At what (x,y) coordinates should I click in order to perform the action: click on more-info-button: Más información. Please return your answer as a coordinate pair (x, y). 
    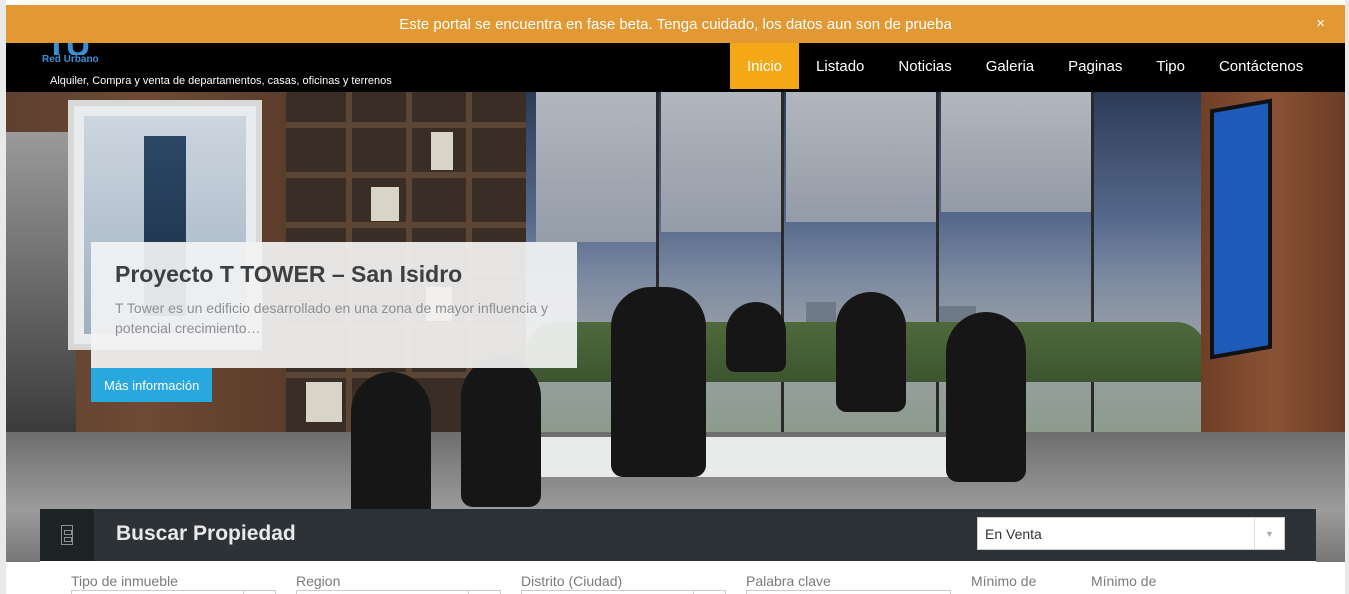
    Looking at the image, I should click on (152, 385).